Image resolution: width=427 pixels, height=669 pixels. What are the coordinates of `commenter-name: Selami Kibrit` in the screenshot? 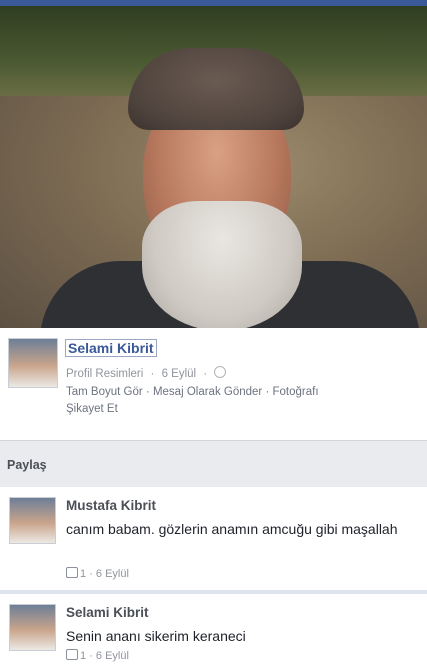 It's located at (107, 612).